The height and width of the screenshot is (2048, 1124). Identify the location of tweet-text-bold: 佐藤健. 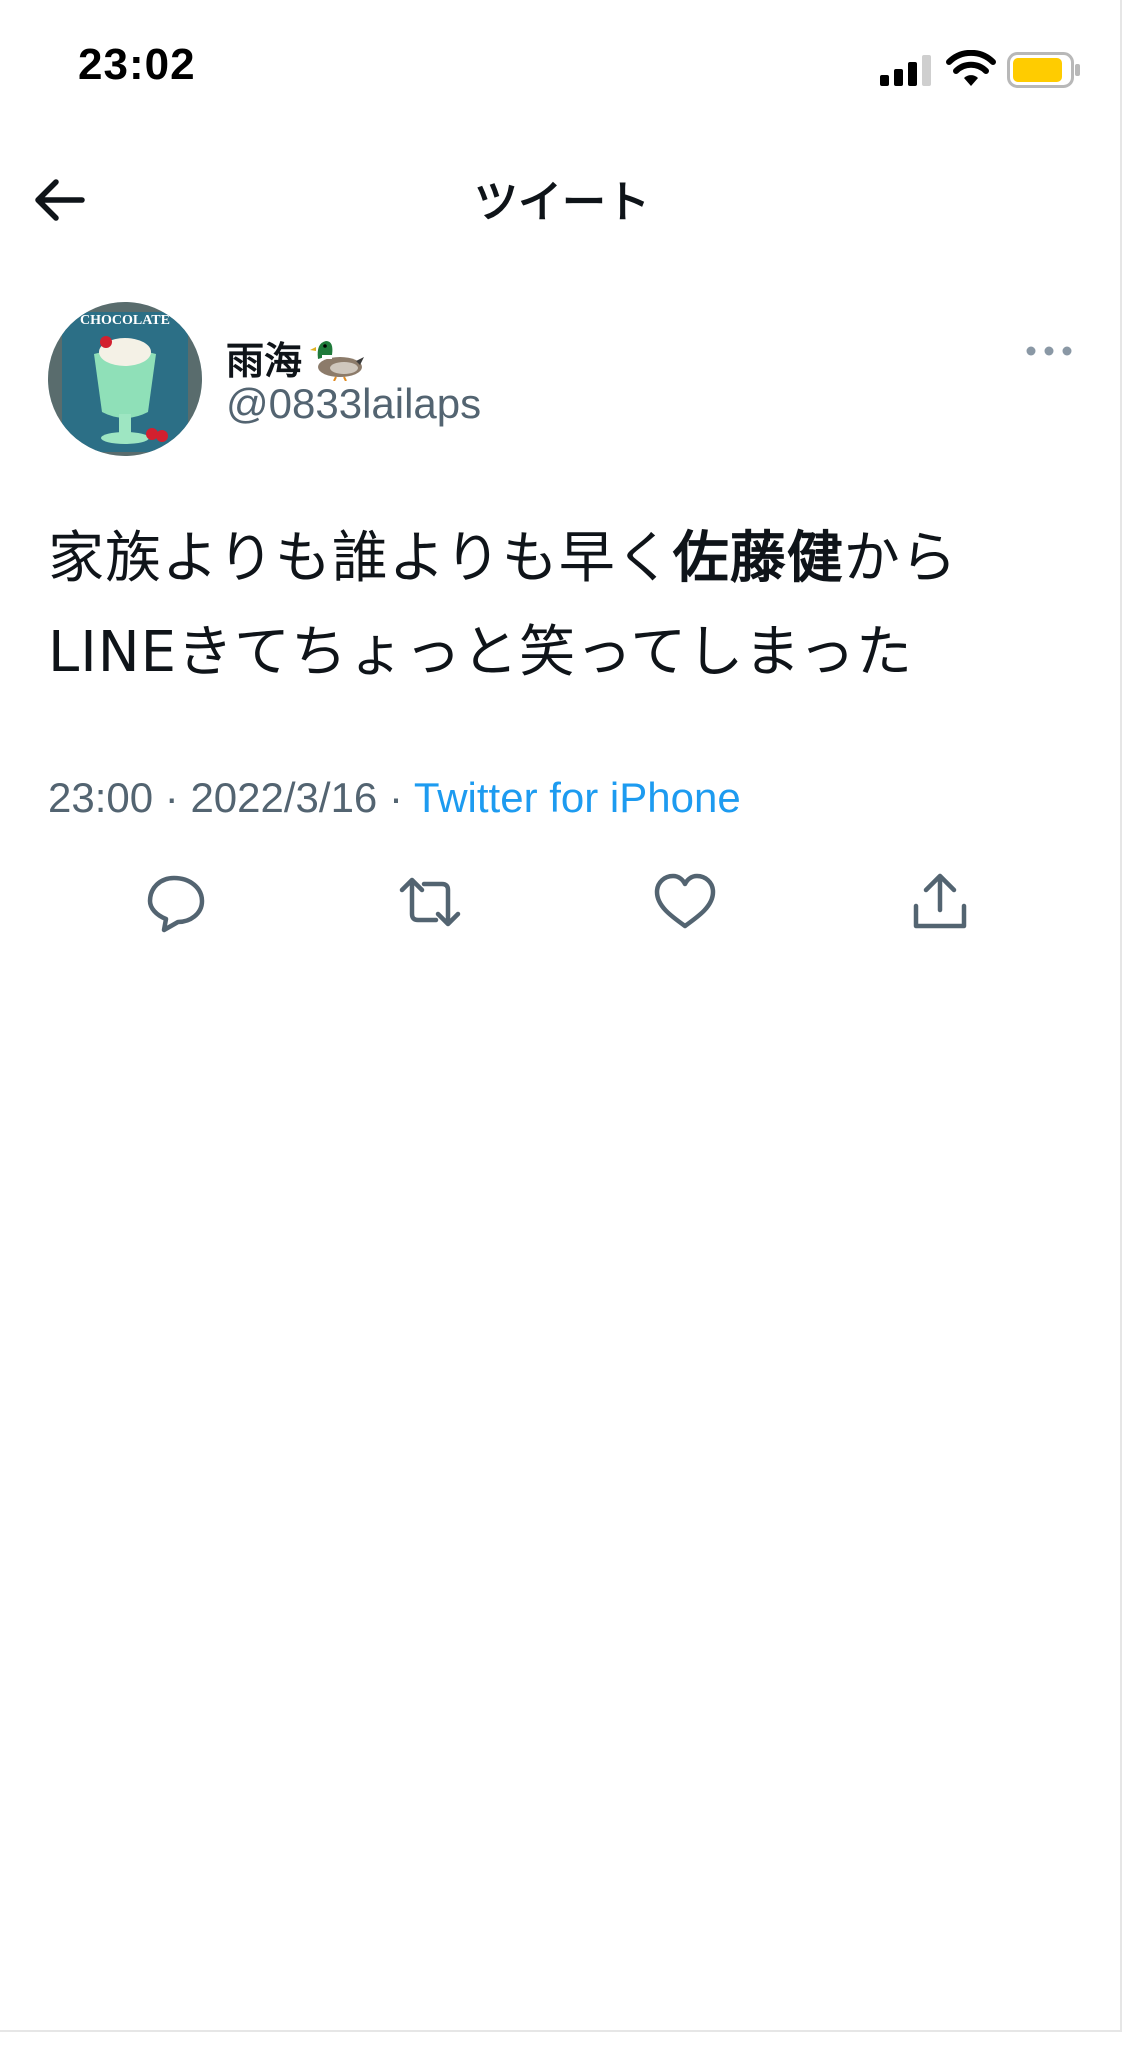
(758, 558).